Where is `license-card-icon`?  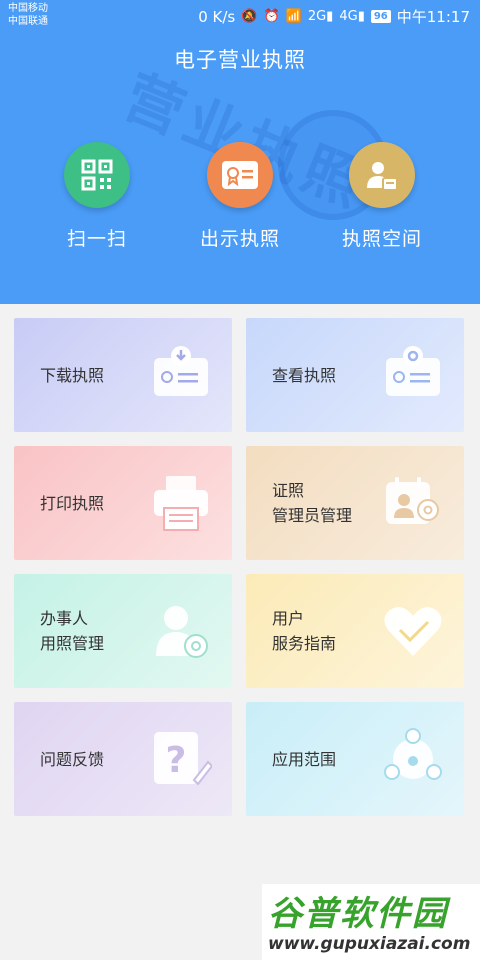
license-card-icon is located at coordinates (240, 175).